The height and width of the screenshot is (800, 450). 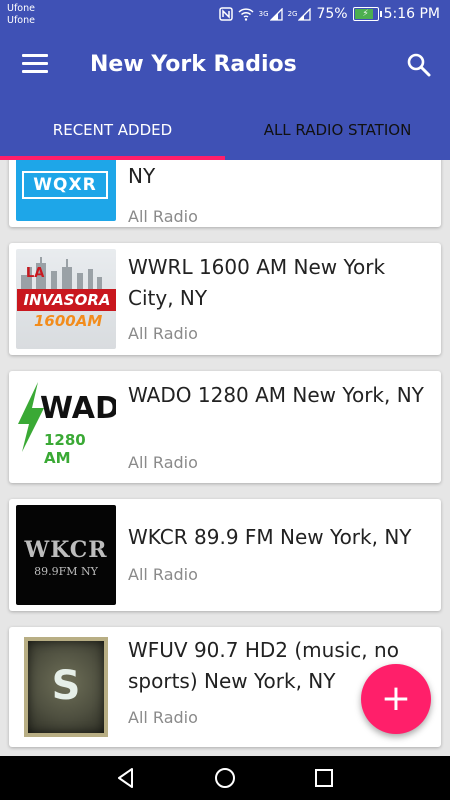 I want to click on status-bar: Ufone Ufone 3G 2G 75% ⚡ 5:16 PM, so click(x=225, y=16).